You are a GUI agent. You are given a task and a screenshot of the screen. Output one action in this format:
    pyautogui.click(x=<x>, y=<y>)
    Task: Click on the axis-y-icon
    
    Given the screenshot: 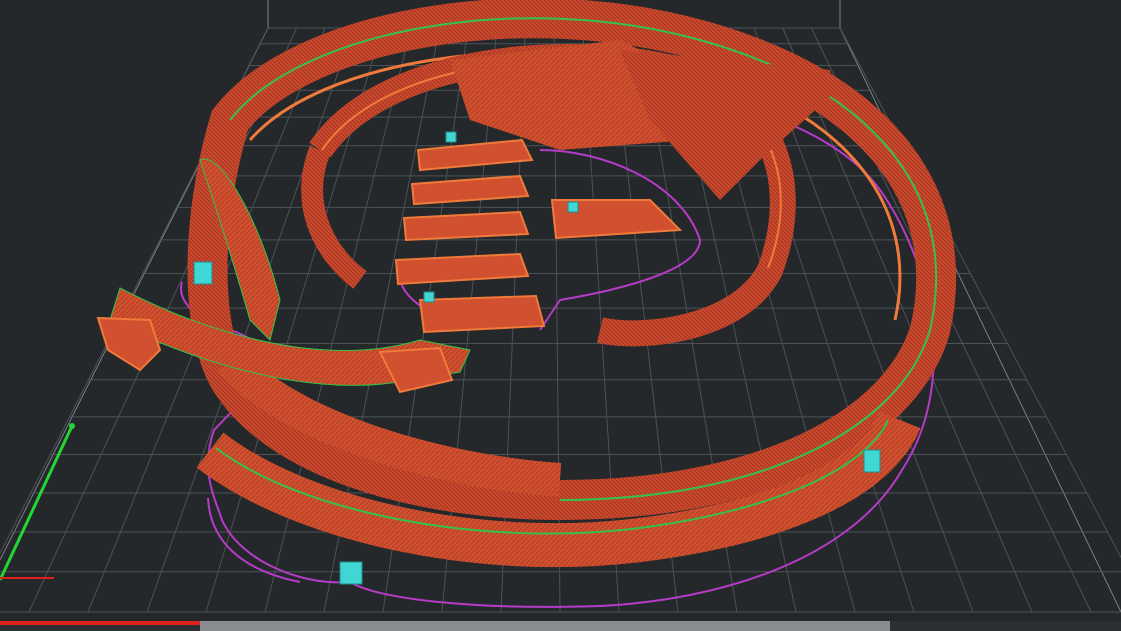 What is the action you would take?
    pyautogui.click(x=37, y=502)
    